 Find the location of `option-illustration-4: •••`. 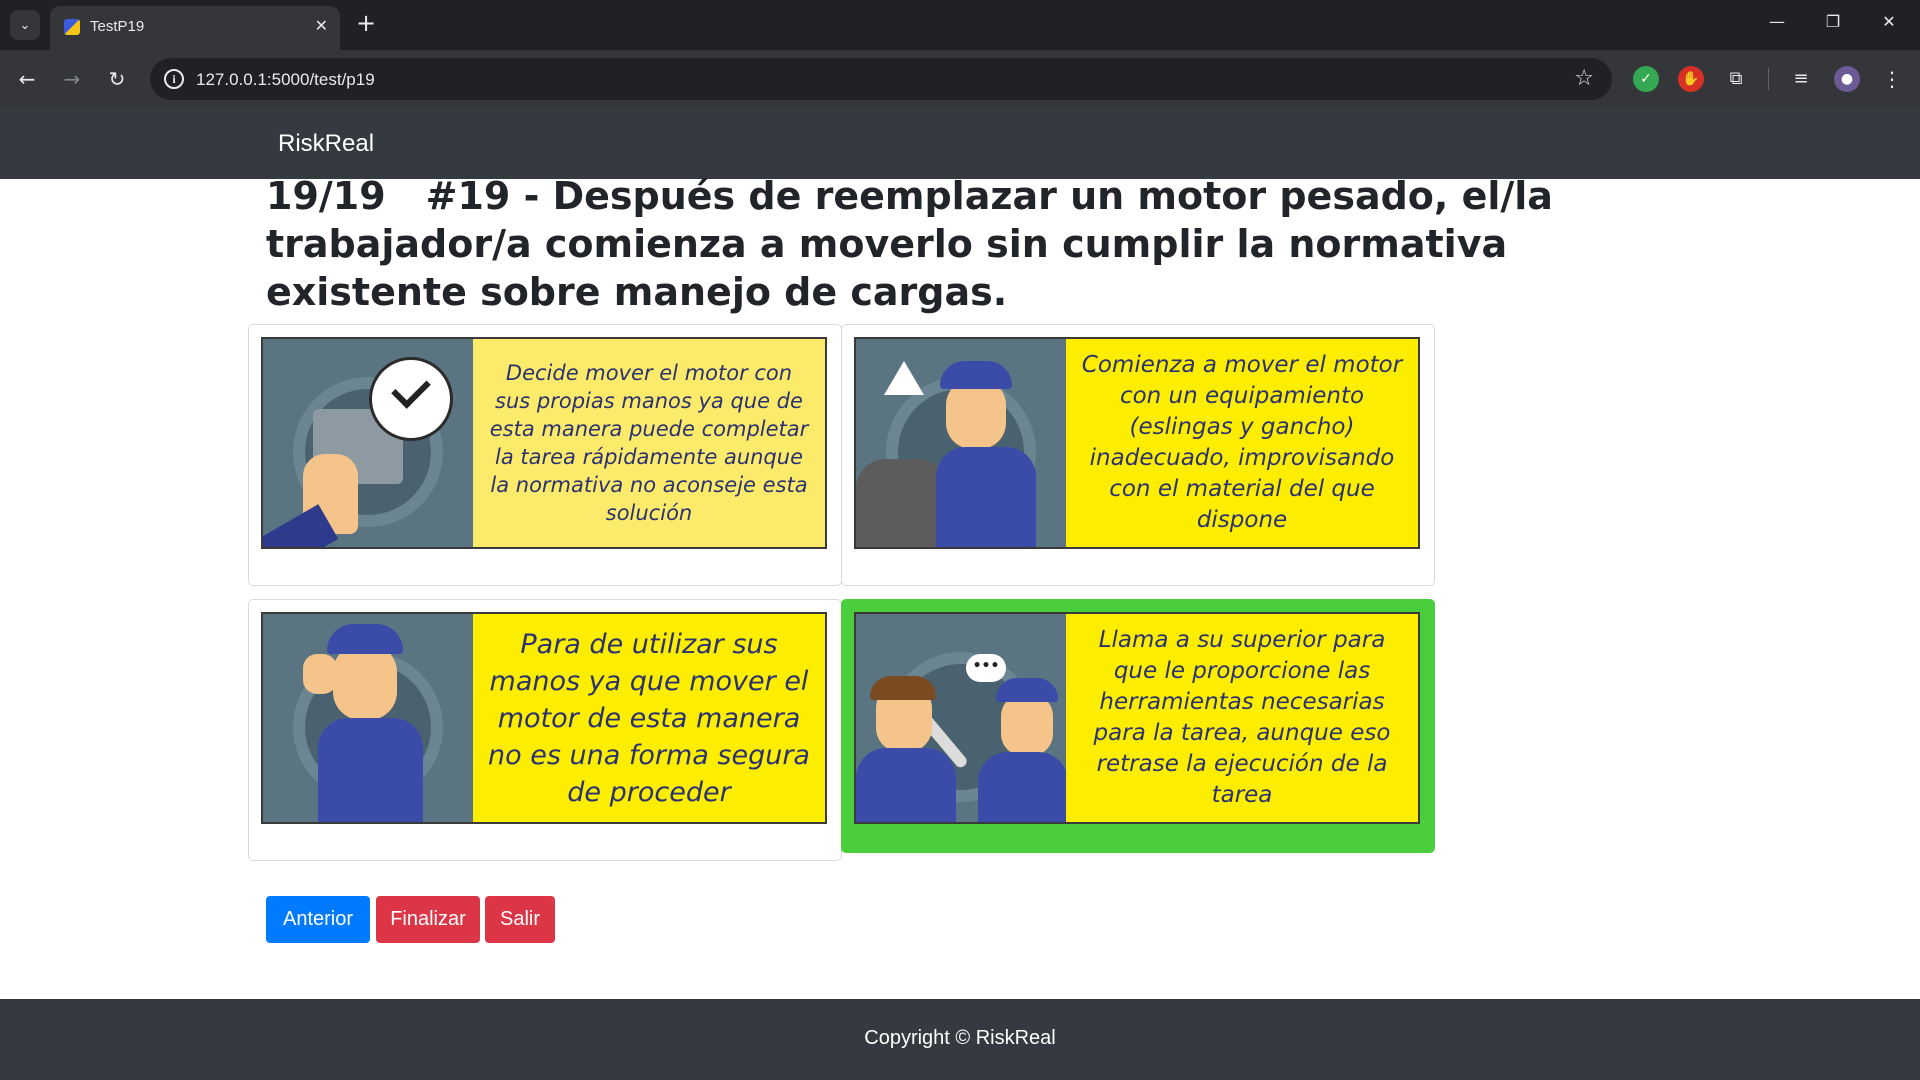

option-illustration-4: ••• is located at coordinates (961, 718).